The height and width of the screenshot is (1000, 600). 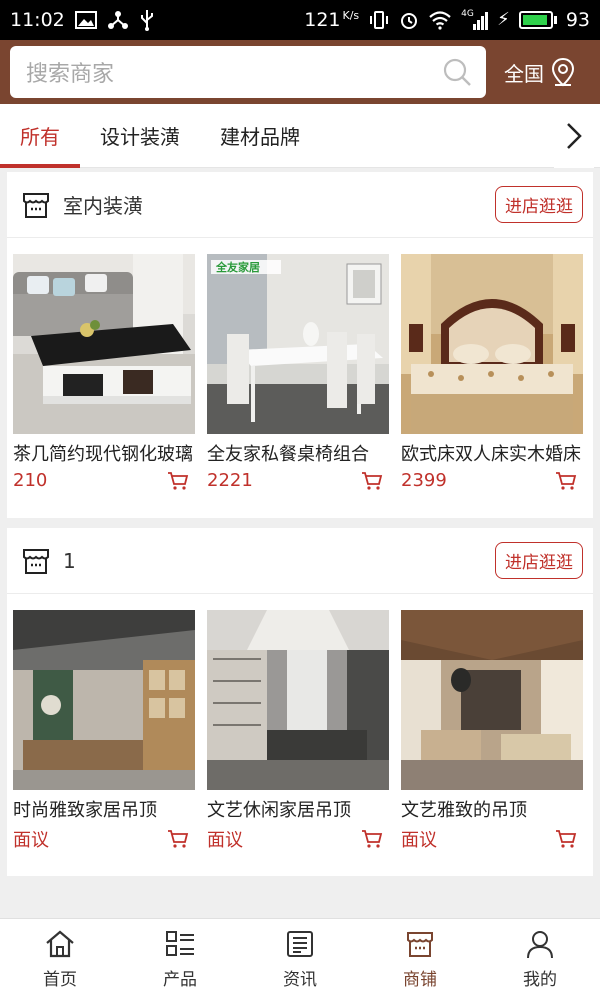 What do you see at coordinates (475, 19) in the screenshot?
I see `signal-icon: 4G` at bounding box center [475, 19].